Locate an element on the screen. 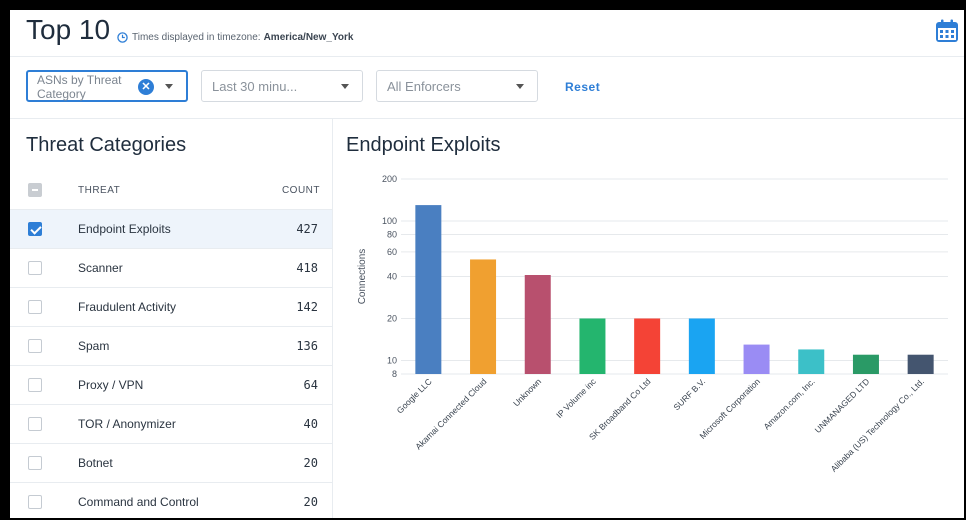 The image size is (966, 520). threat-count: 418 is located at coordinates (307, 268).